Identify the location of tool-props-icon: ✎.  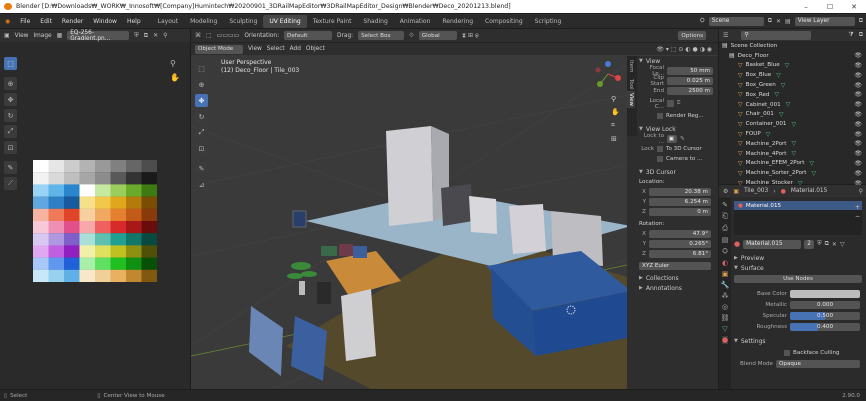
(725, 205).